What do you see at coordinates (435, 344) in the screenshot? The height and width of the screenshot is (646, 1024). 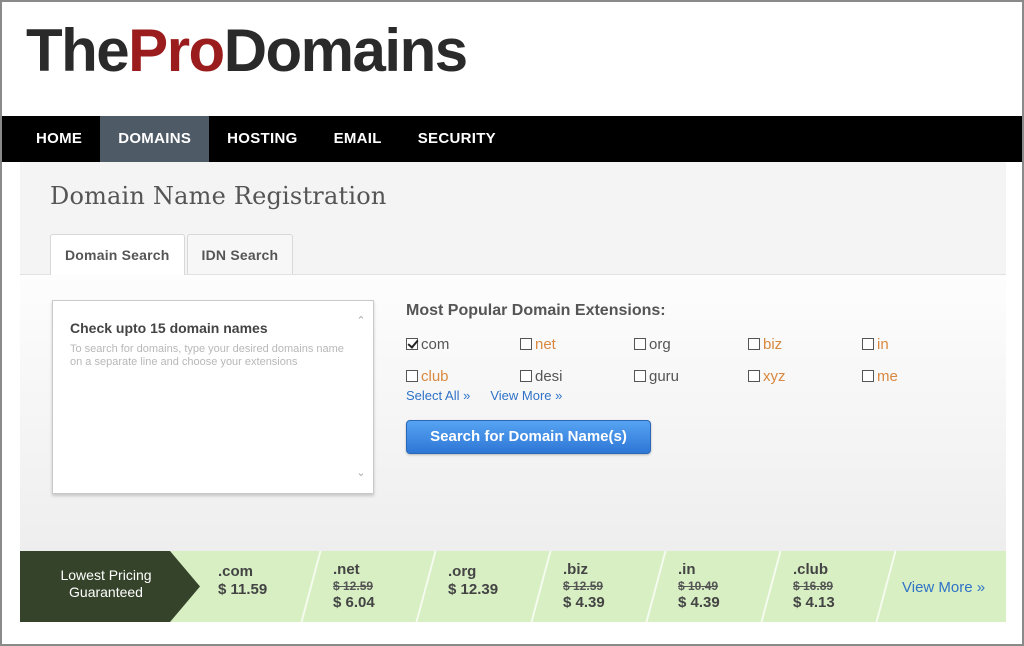 I see `extension-label: com` at bounding box center [435, 344].